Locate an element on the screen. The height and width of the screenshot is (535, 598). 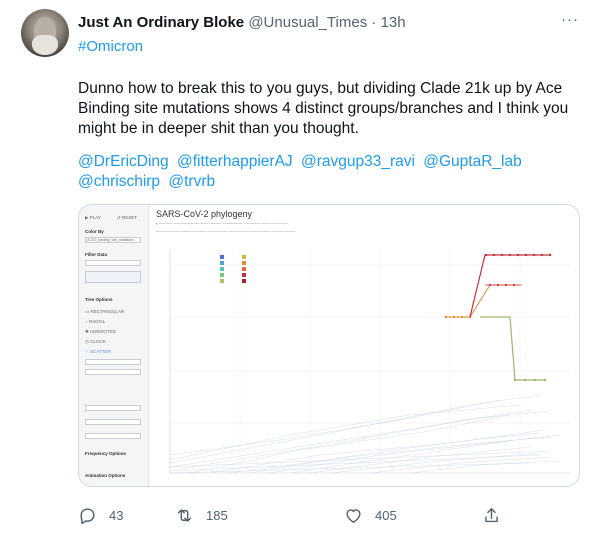
mention-link: @fitterhappierAJ is located at coordinates (235, 161).